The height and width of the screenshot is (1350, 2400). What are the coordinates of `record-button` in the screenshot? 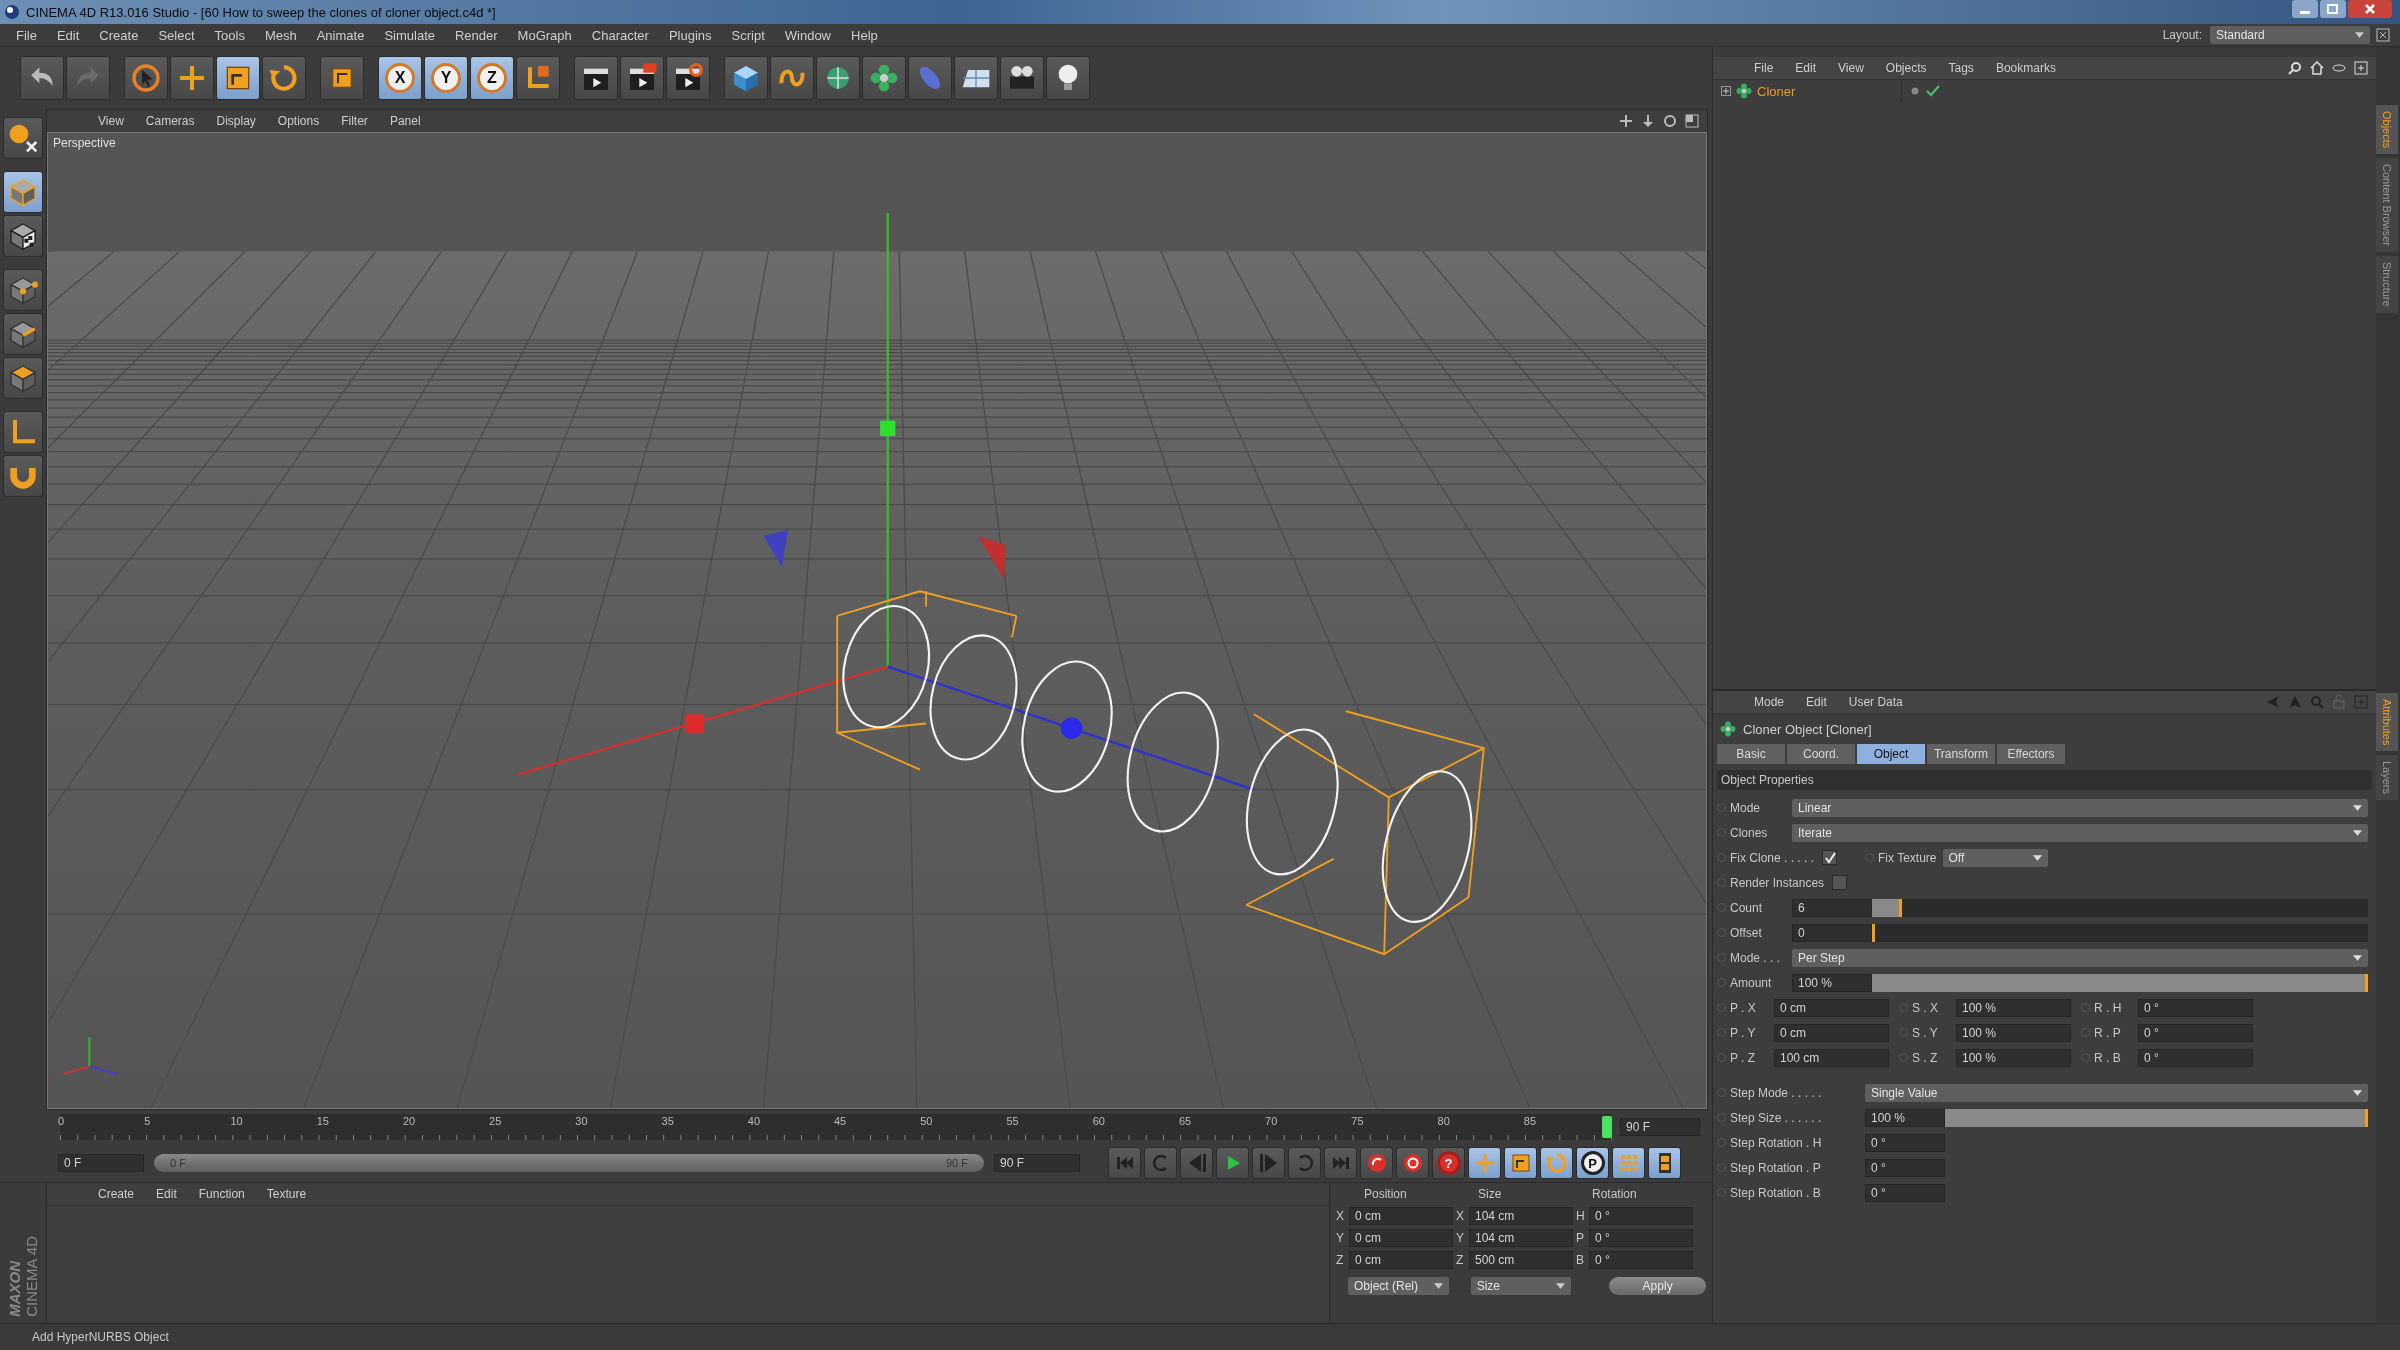 It's located at (1376, 1163).